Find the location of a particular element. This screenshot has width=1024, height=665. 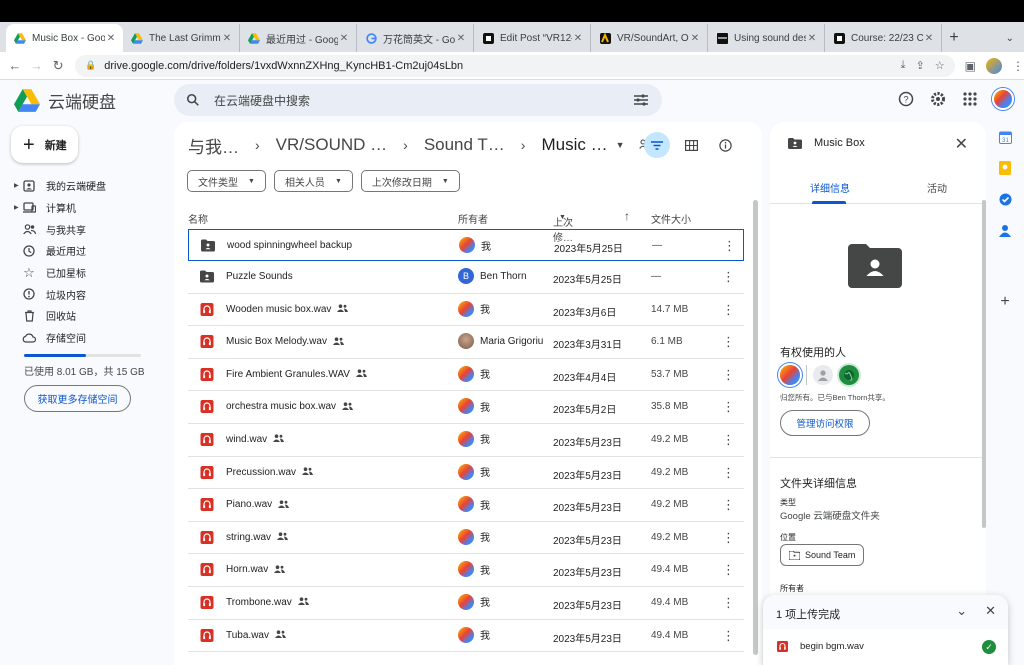

sidebar-item-spam: 垃圾内容 is located at coordinates (89, 294).